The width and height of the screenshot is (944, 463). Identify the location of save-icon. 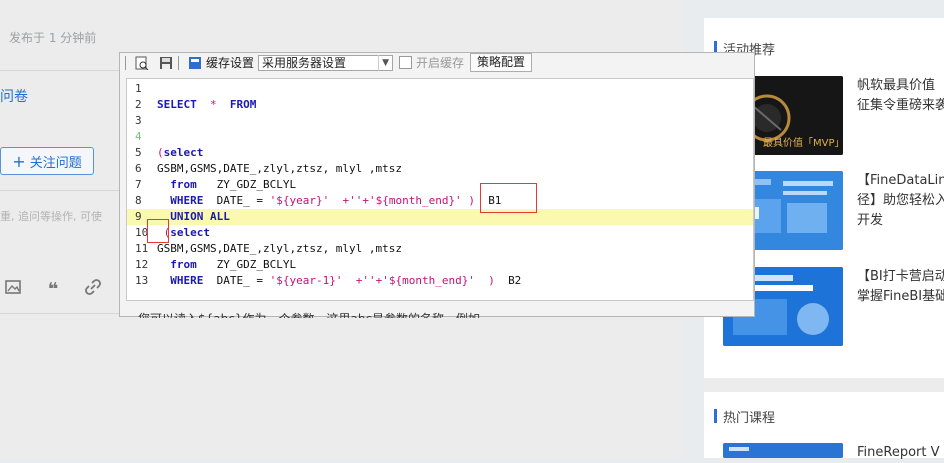
(166, 63).